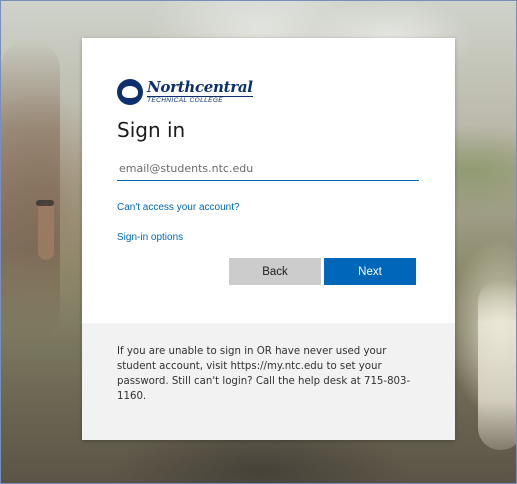 The height and width of the screenshot is (484, 517). Describe the element at coordinates (370, 271) in the screenshot. I see `next-button: Next` at that location.